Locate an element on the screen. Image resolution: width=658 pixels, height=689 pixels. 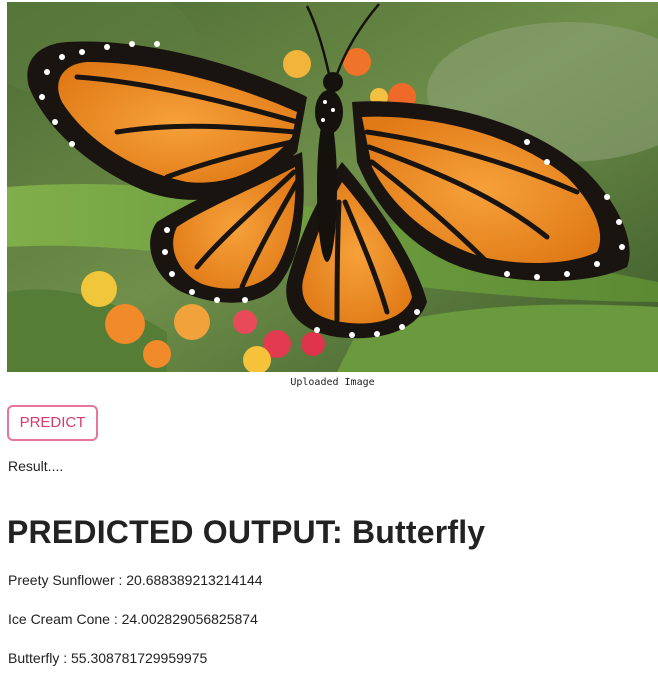
image-caption: Uploaded Image is located at coordinates (332, 382).